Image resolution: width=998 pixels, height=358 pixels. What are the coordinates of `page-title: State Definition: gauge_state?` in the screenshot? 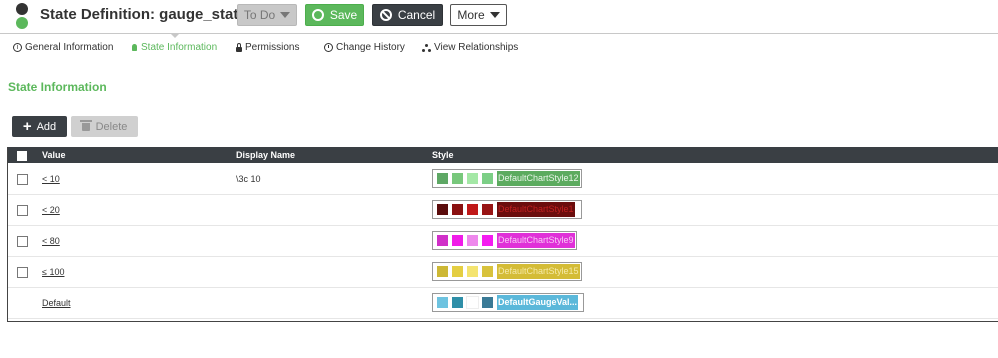 It's located at (150, 14).